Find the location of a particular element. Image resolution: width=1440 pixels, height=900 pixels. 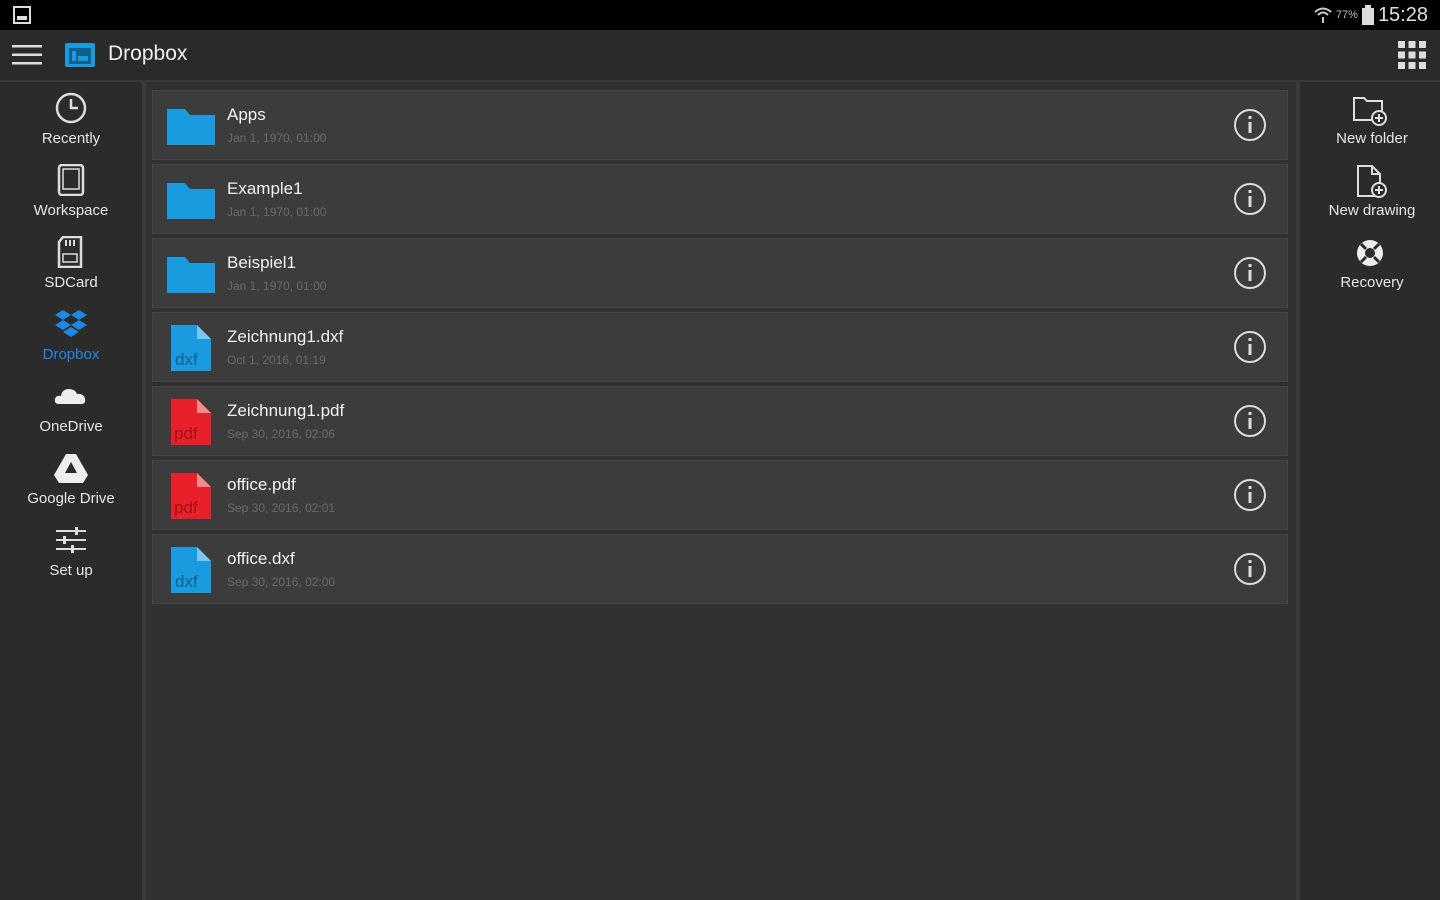

new-drawing-button: New drawing is located at coordinates (1370, 193).